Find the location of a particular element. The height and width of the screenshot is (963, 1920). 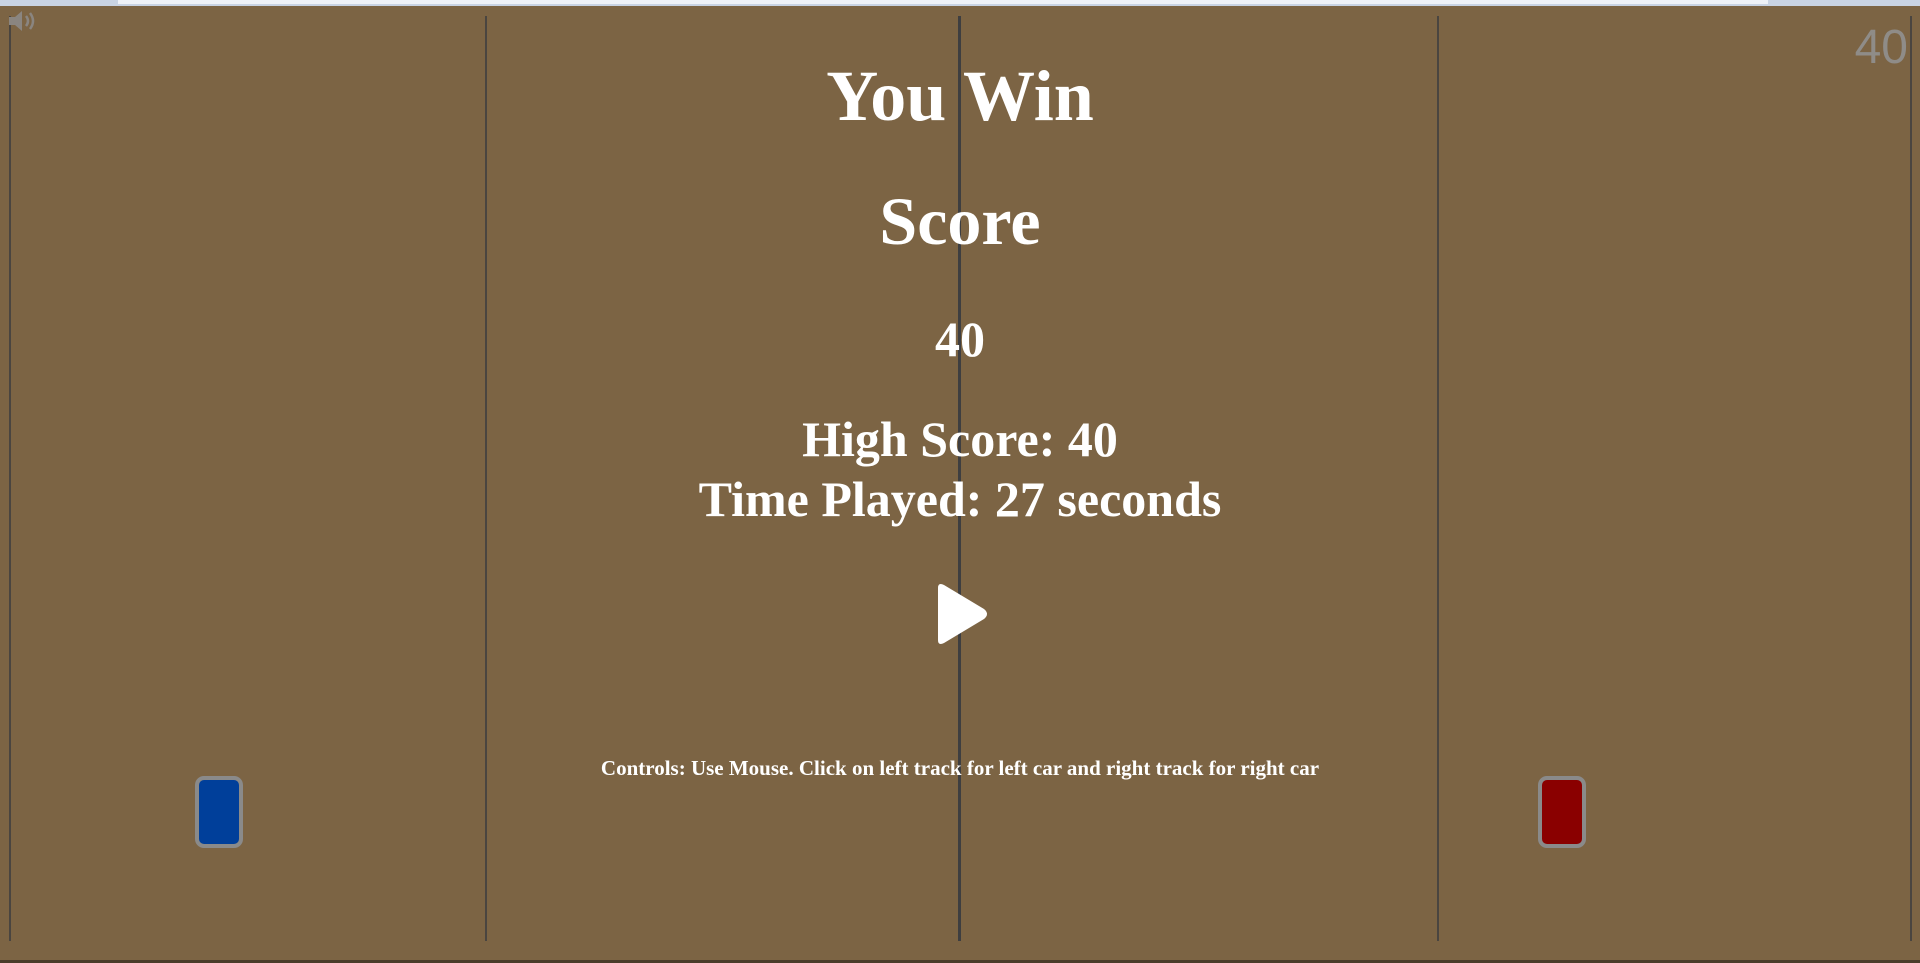

high-score: High Score: 40 is located at coordinates (960, 439).